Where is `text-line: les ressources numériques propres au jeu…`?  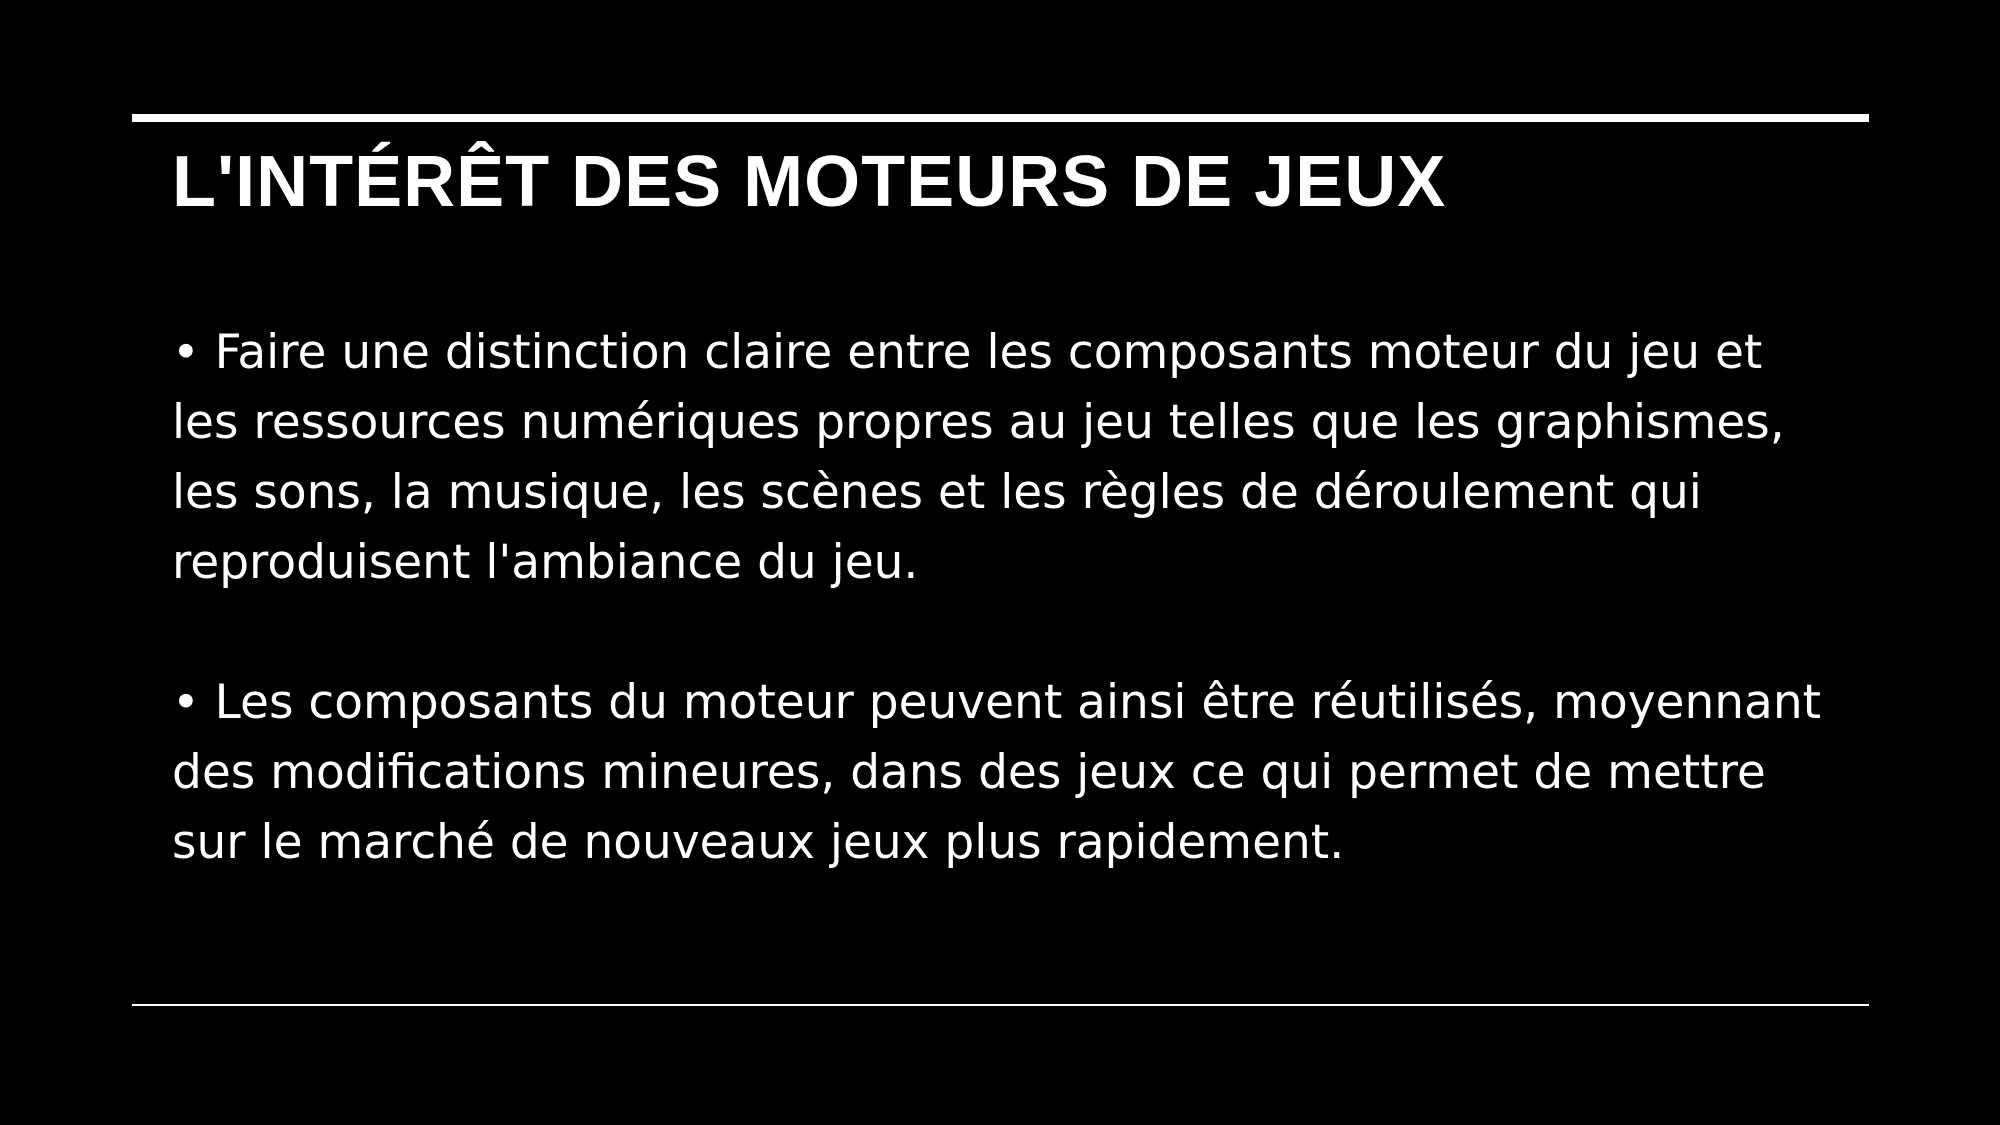
text-line: les ressources numériques propres au jeu… is located at coordinates (978, 422).